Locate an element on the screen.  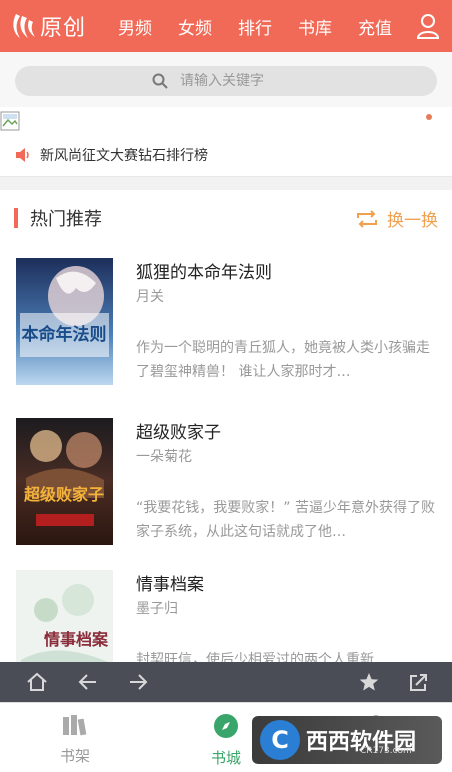
nav-ranking: 排行 is located at coordinates (268, 26).